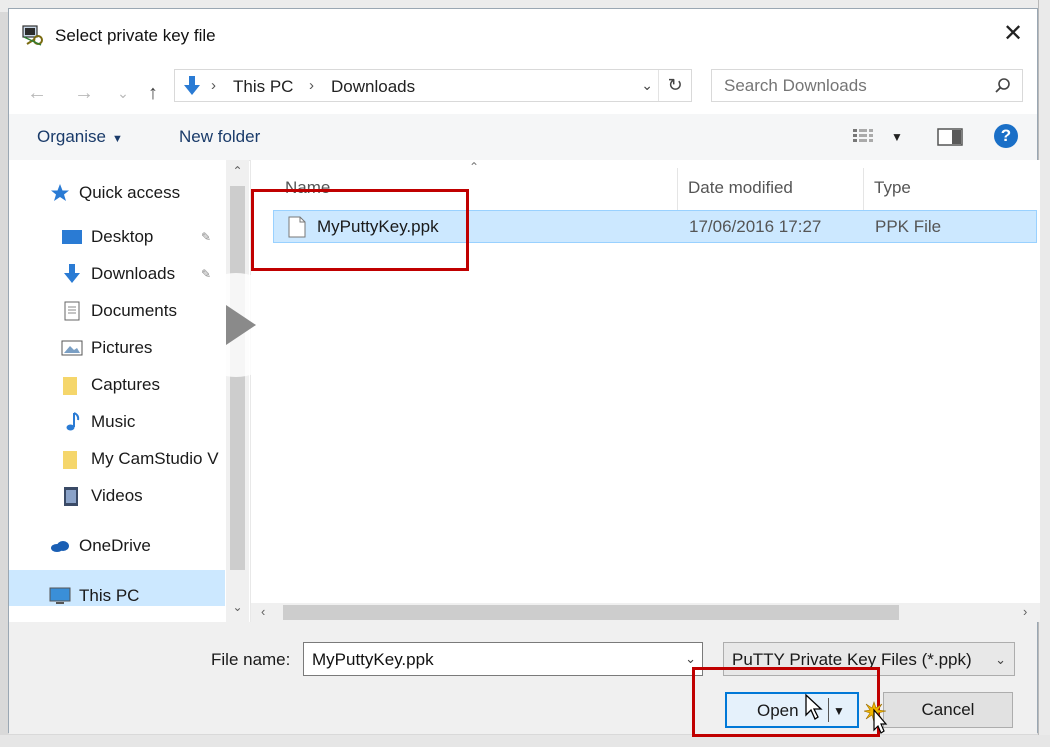  Describe the element at coordinates (674, 85) in the screenshot. I see `refresh-icon: ↻` at that location.